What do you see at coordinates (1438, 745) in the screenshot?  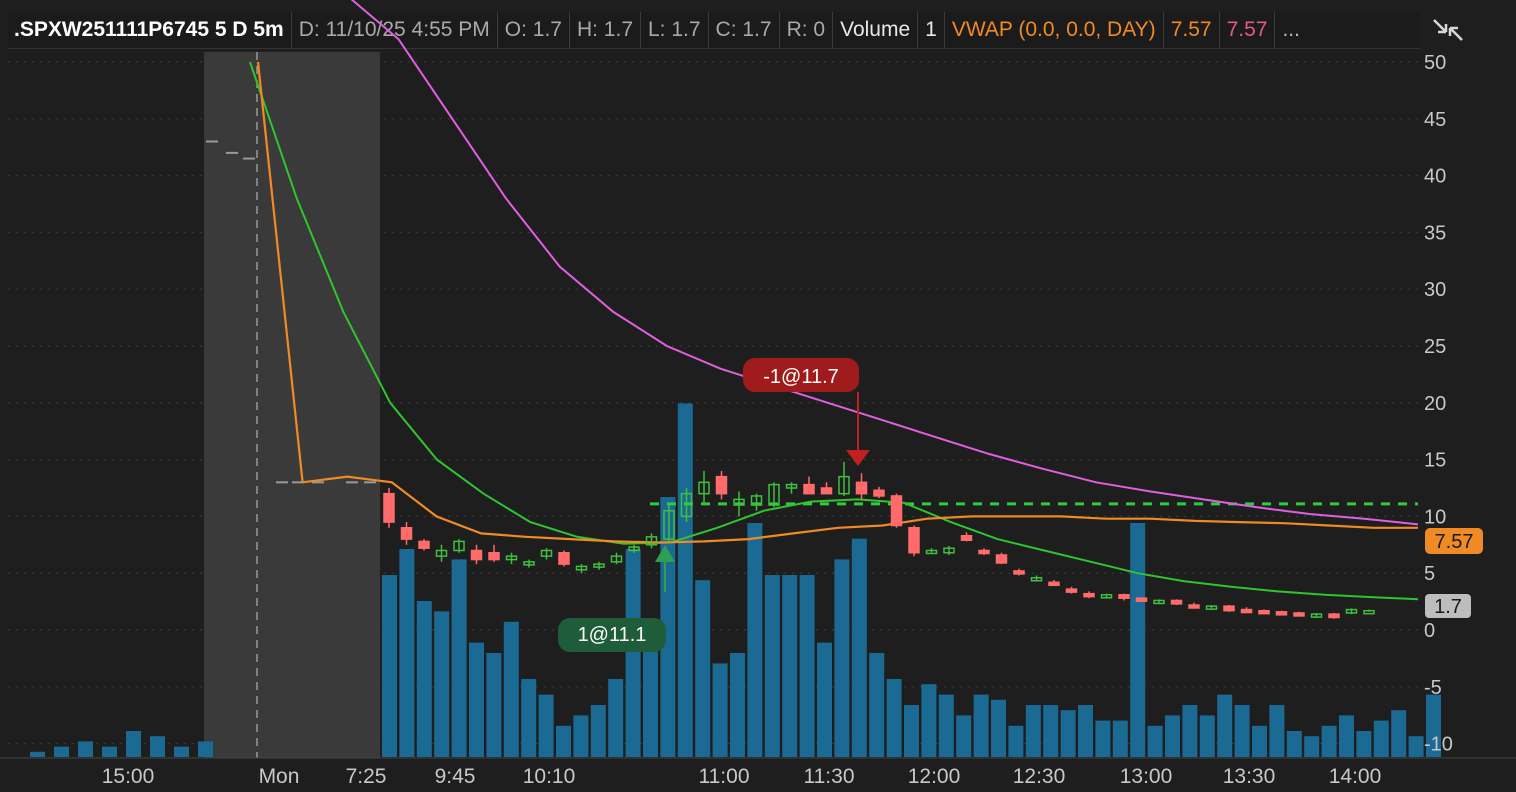 I see `y-tick-label: -10` at bounding box center [1438, 745].